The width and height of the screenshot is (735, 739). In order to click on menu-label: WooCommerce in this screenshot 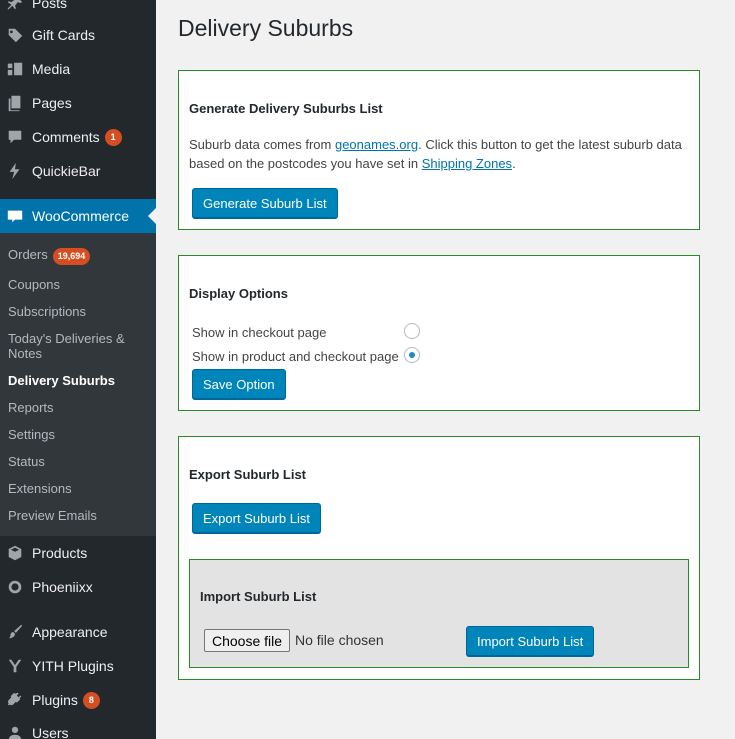, I will do `click(80, 216)`.